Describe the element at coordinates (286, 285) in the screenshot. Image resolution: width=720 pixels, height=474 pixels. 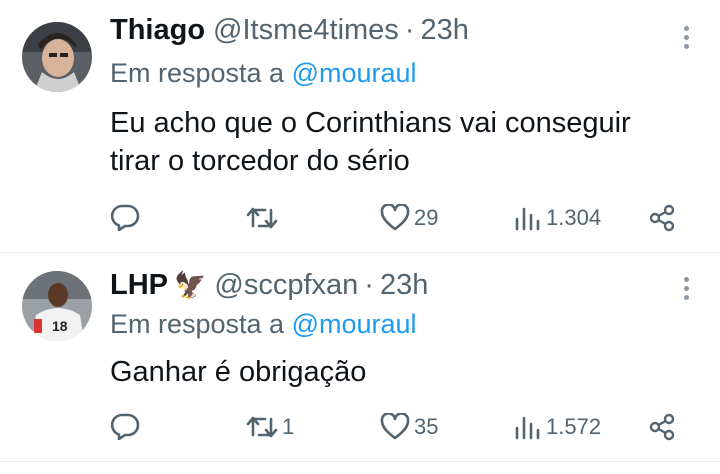
I see `username: @sccpfxan` at that location.